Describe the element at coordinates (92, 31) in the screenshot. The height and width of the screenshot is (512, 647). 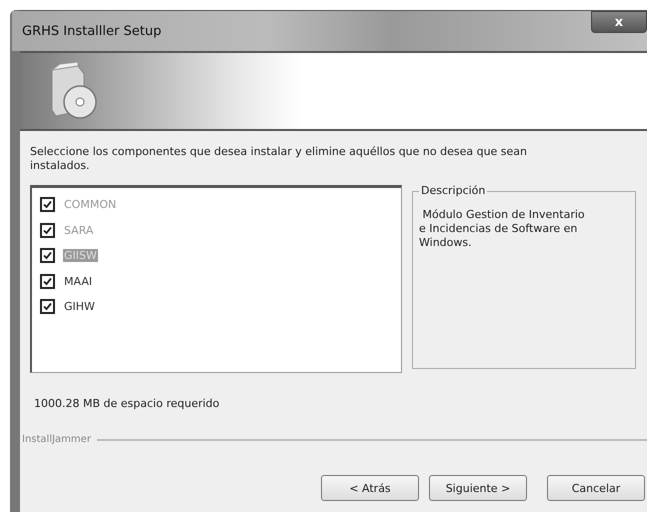
I see `window-title: GRHS Installler Setup` at that location.